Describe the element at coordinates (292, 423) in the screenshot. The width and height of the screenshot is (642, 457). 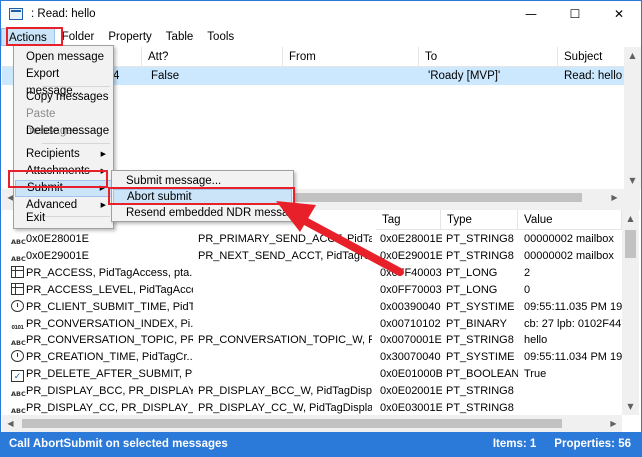
I see `property-list-scroll-thumb-horizontal` at that location.